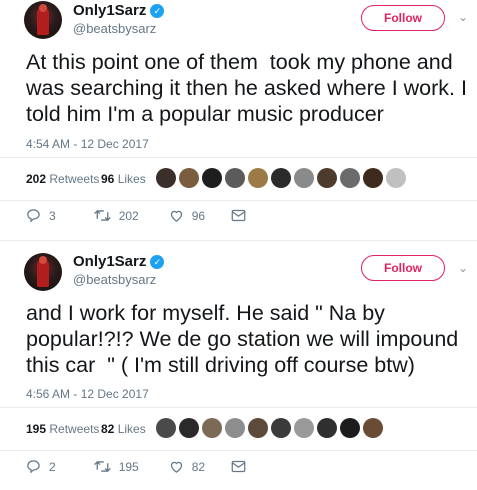  Describe the element at coordinates (87, 144) in the screenshot. I see `timestamp: 4:54 AM - 12 Dec 2017` at that location.